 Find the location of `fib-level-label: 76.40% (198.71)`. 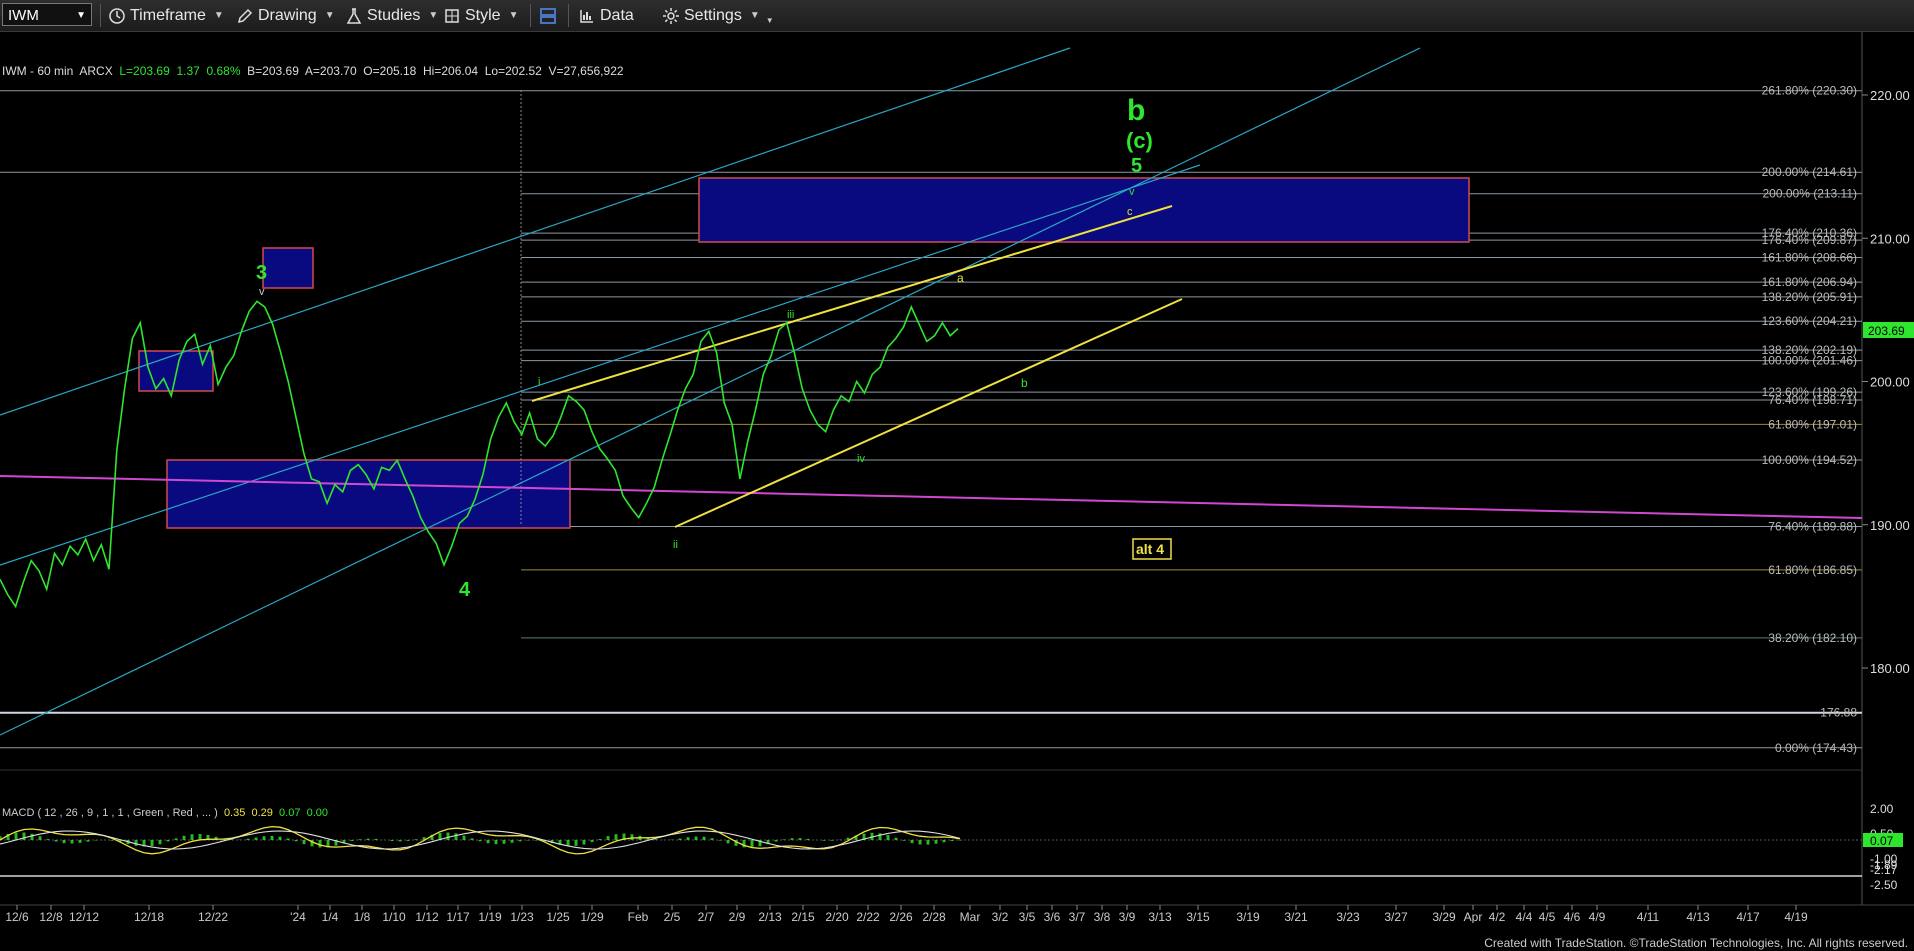

fib-level-label: 76.40% (198.71) is located at coordinates (1812, 400).